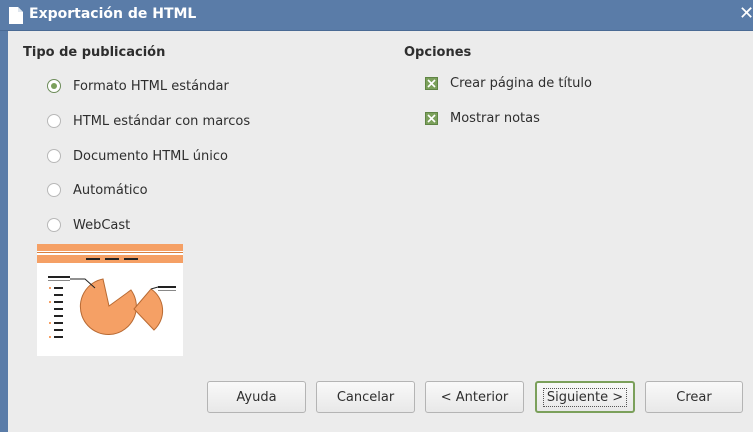 The height and width of the screenshot is (432, 753). I want to click on layout-preview-icon, so click(110, 291).